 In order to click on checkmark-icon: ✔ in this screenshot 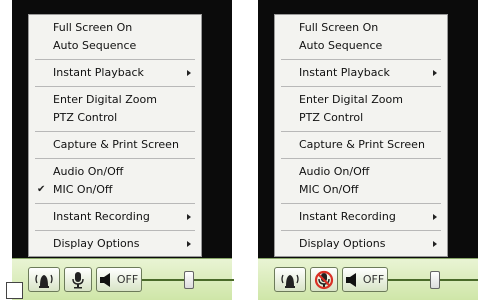, I will do `click(41, 189)`.